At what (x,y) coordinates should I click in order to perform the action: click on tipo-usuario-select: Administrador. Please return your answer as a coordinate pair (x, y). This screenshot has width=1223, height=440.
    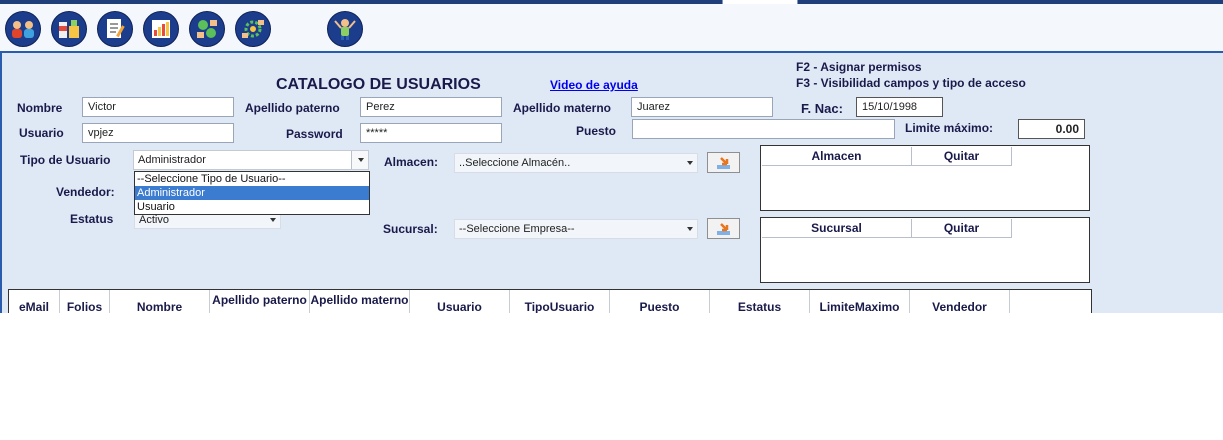
    Looking at the image, I should click on (251, 160).